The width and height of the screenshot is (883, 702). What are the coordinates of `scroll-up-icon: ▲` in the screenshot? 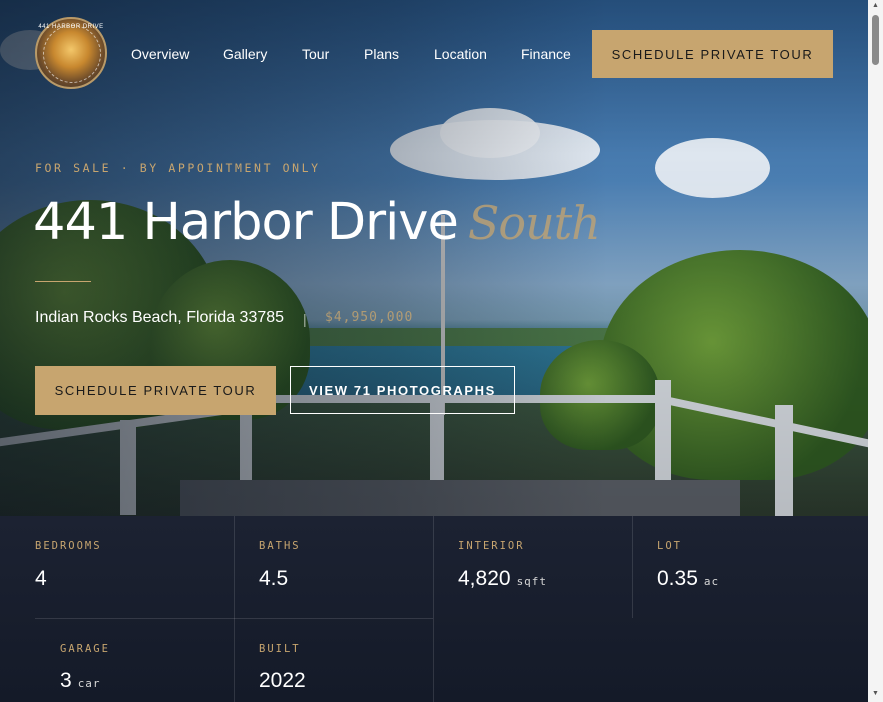 It's located at (875, 5).